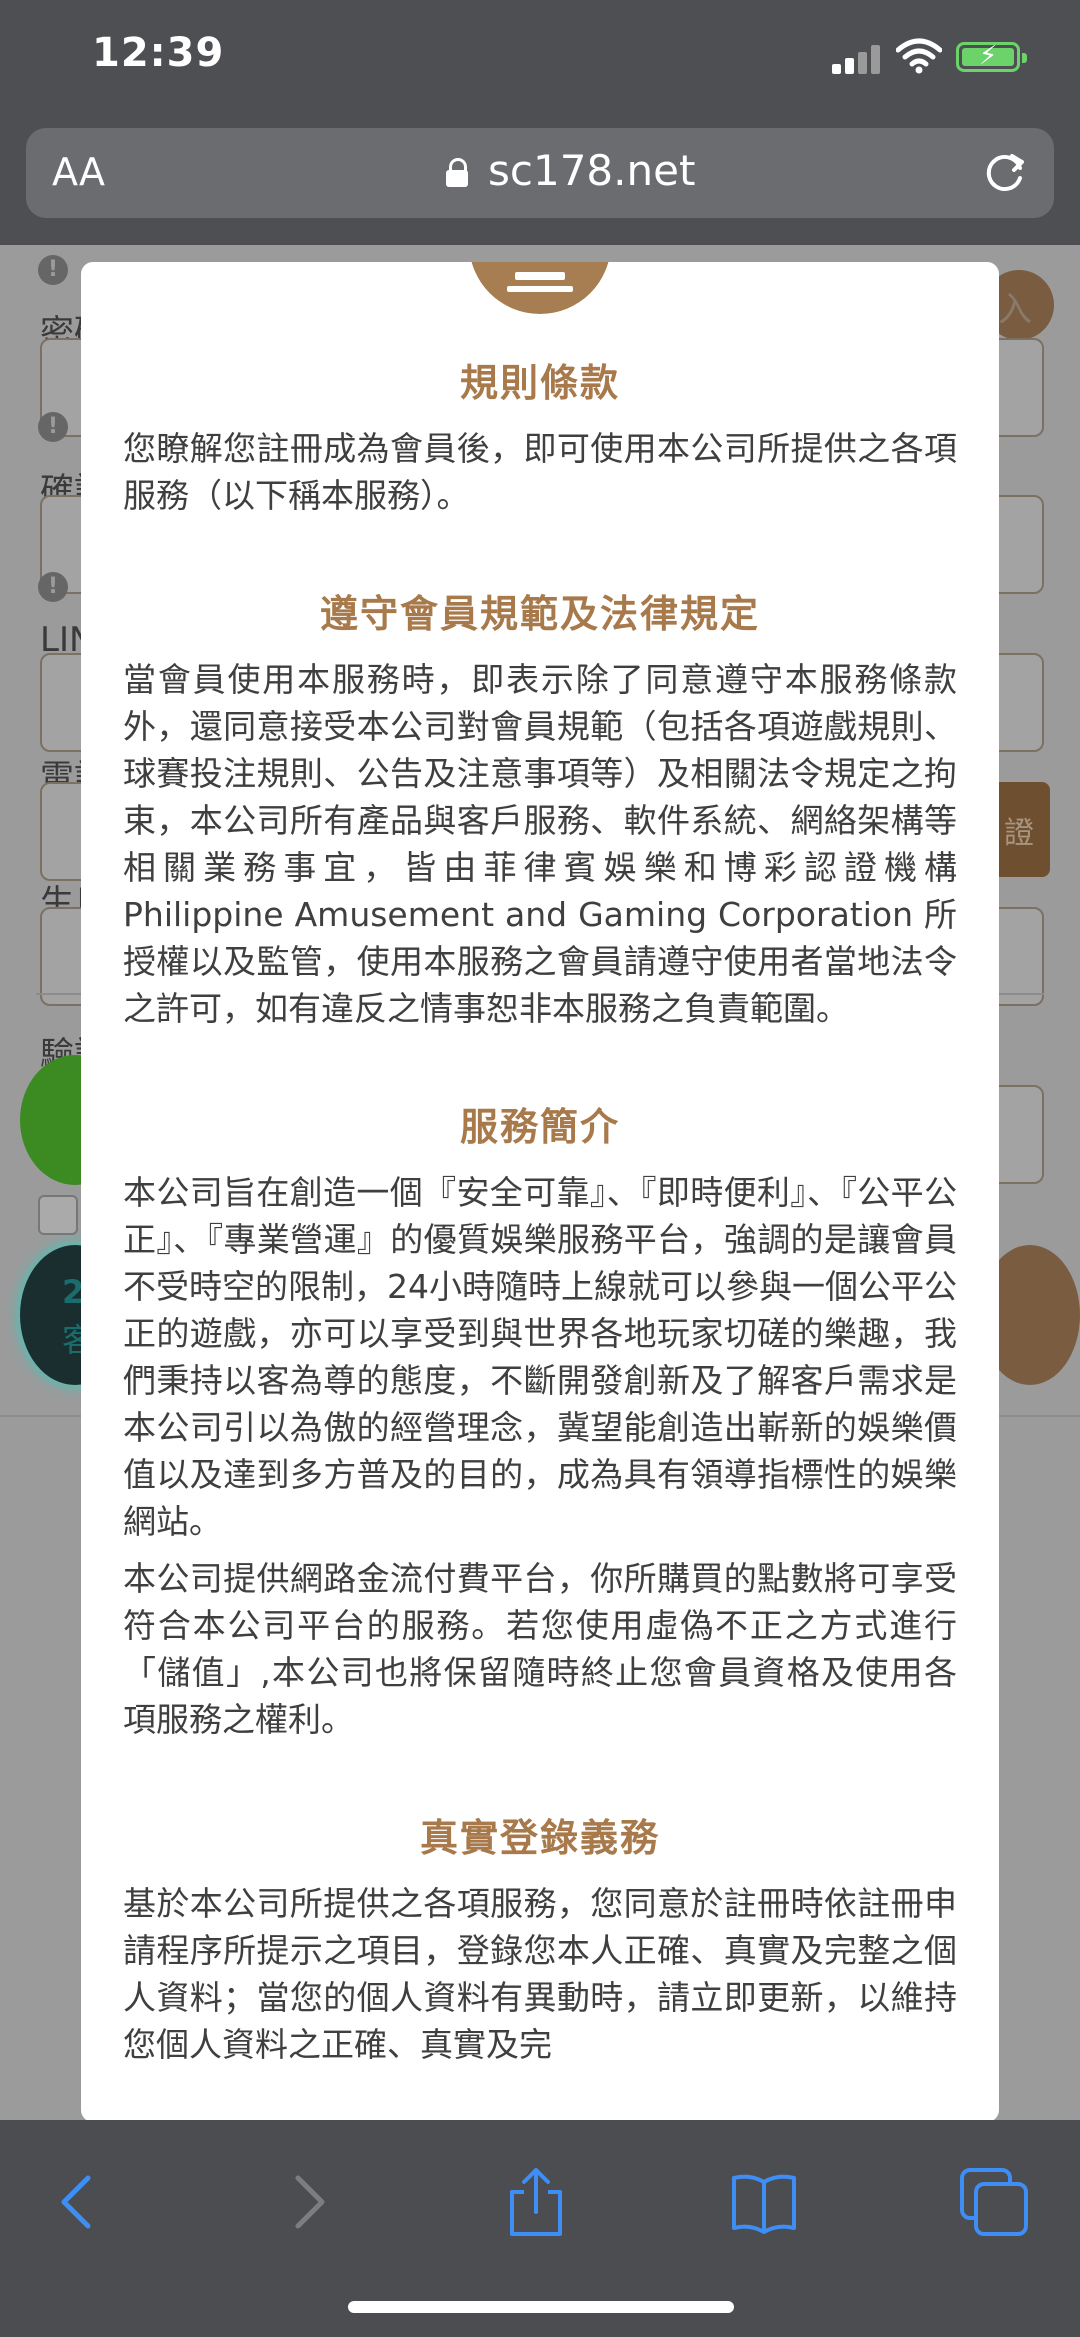  Describe the element at coordinates (541, 2307) in the screenshot. I see `home-indicator` at that location.